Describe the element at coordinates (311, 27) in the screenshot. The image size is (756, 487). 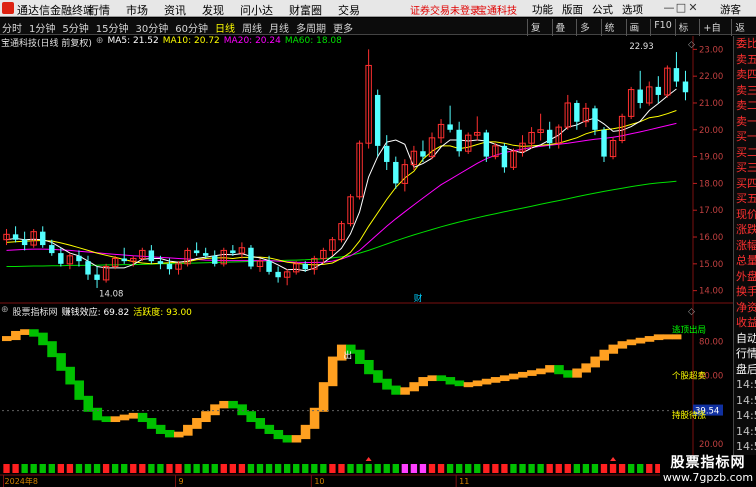
I see `period-tab-9: 多周期` at that location.